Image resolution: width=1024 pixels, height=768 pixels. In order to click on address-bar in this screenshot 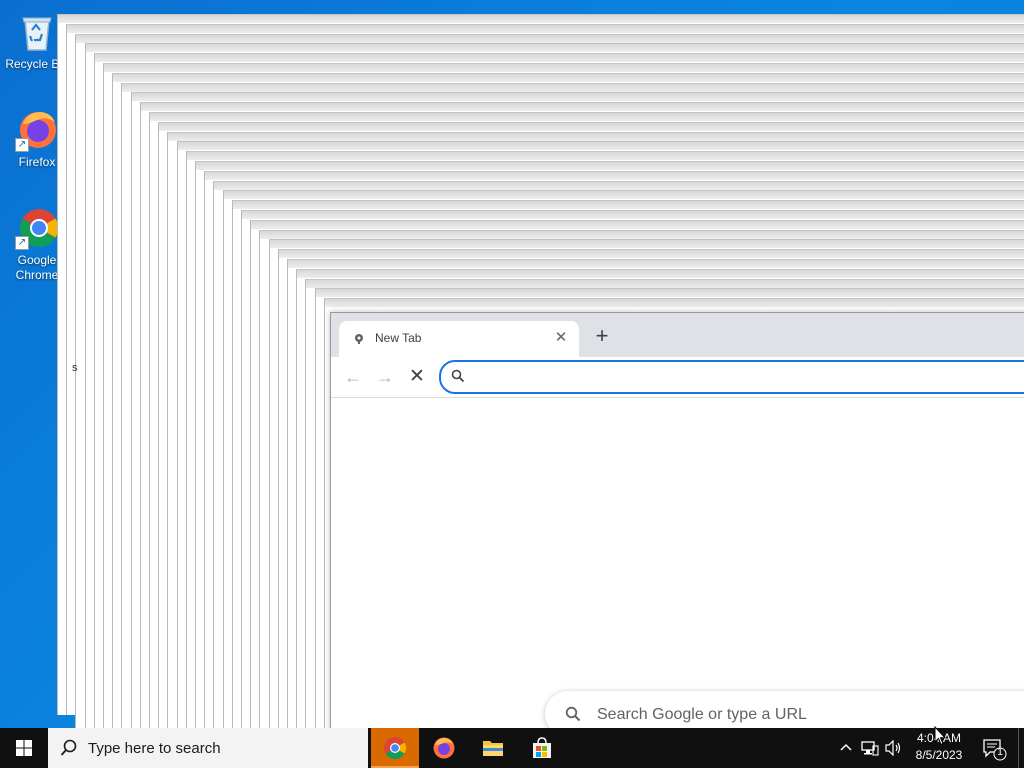, I will do `click(731, 377)`.